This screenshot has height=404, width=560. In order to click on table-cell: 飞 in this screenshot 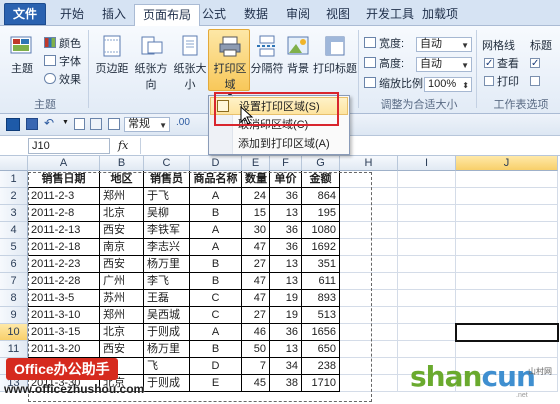, I will do `click(167, 366)`.